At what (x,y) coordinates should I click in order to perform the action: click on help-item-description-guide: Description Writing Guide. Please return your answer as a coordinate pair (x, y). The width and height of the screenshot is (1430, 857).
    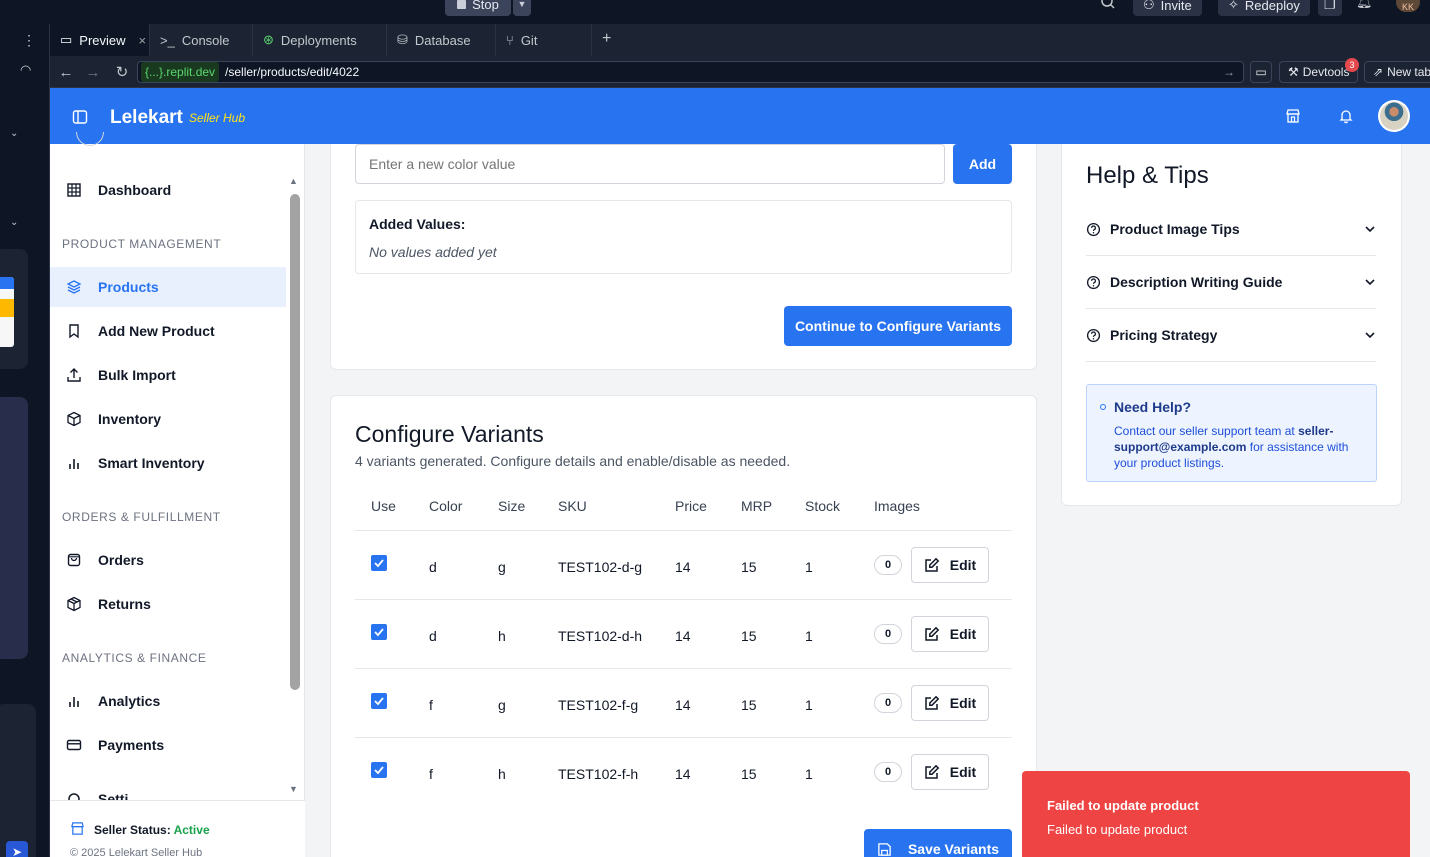
    Looking at the image, I should click on (1231, 282).